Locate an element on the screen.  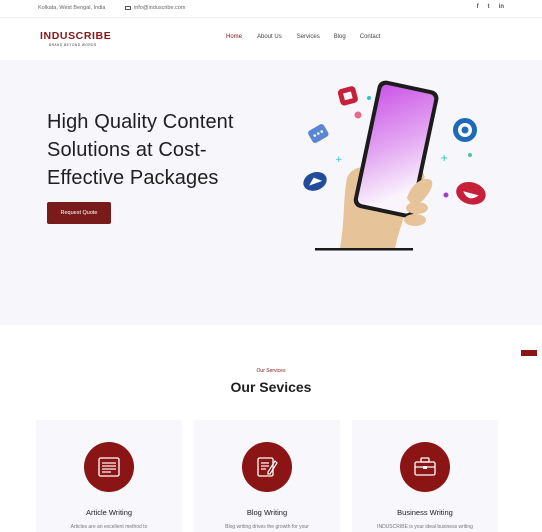
card-desc: Articles are an excellent method to is located at coordinates (109, 527).